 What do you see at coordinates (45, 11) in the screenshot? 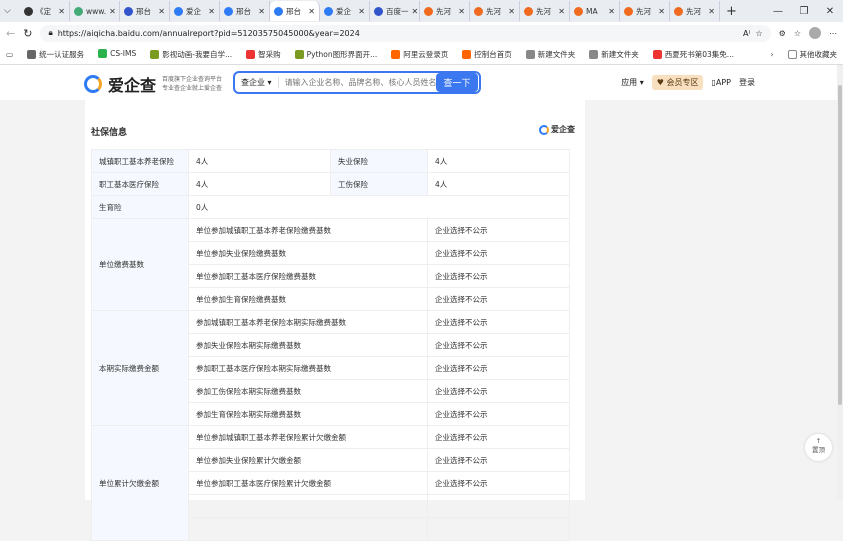
I see `browser-tab: 《定 ✕` at bounding box center [45, 11].